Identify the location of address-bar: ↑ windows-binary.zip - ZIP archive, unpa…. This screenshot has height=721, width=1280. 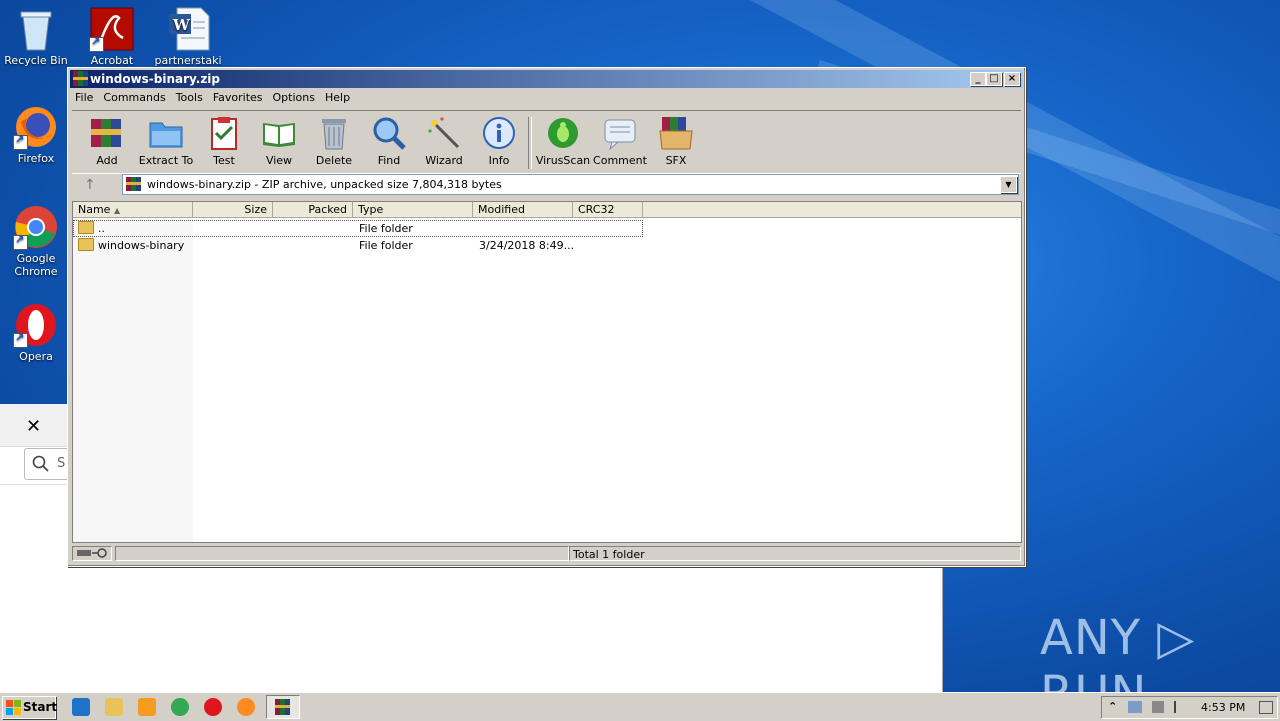
(546, 185).